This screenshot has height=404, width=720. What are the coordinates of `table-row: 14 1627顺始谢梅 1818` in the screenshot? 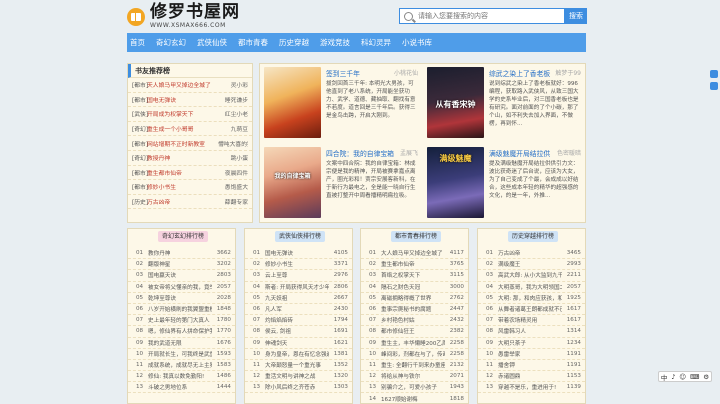 It's located at (414, 398).